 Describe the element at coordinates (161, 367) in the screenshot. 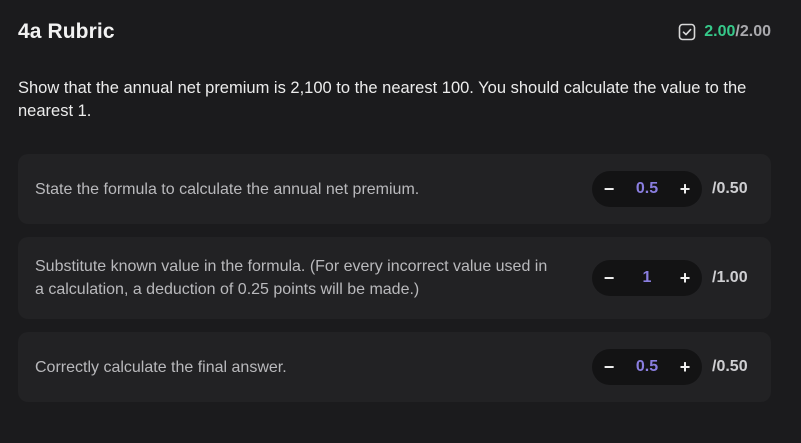

I see `criterion-text: Correctly calculate the final answer.` at that location.